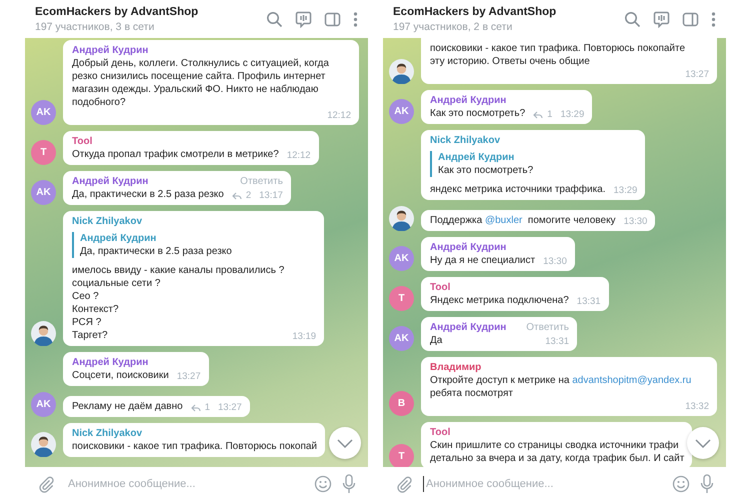 The width and height of the screenshot is (750, 500). Describe the element at coordinates (456, 367) in the screenshot. I see `sender-name: Владимир` at that location.